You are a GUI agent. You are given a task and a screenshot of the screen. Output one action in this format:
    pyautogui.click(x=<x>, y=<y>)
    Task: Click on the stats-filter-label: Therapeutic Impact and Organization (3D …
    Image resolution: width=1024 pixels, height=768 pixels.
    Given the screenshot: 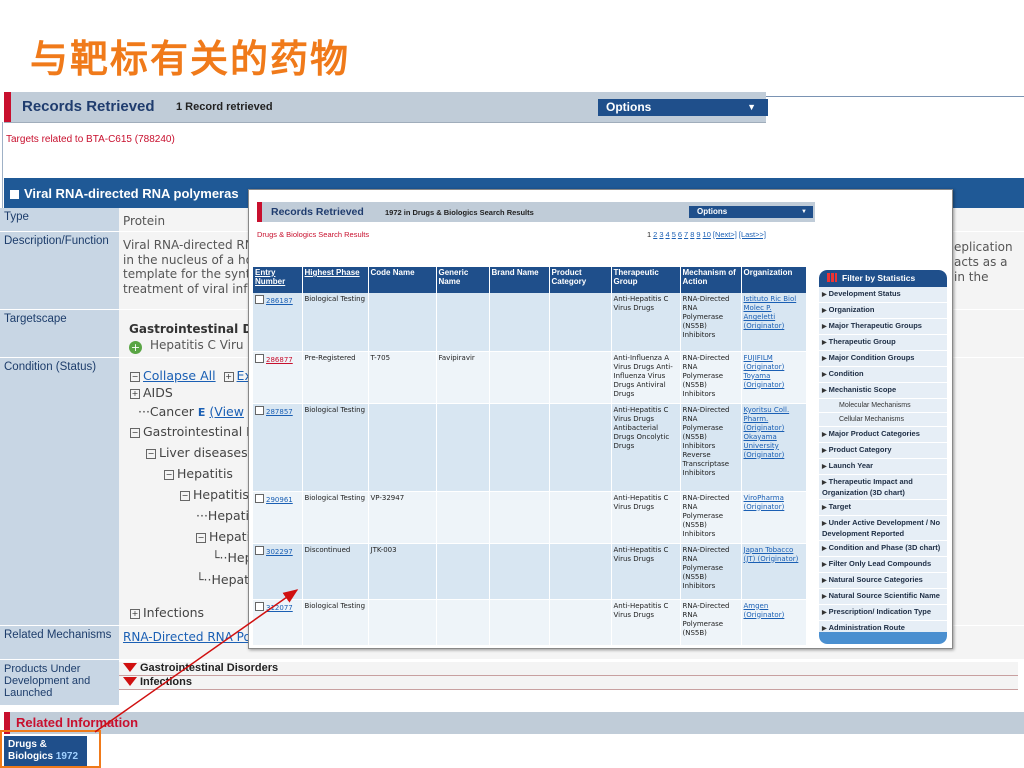 What is the action you would take?
    pyautogui.click(x=867, y=487)
    